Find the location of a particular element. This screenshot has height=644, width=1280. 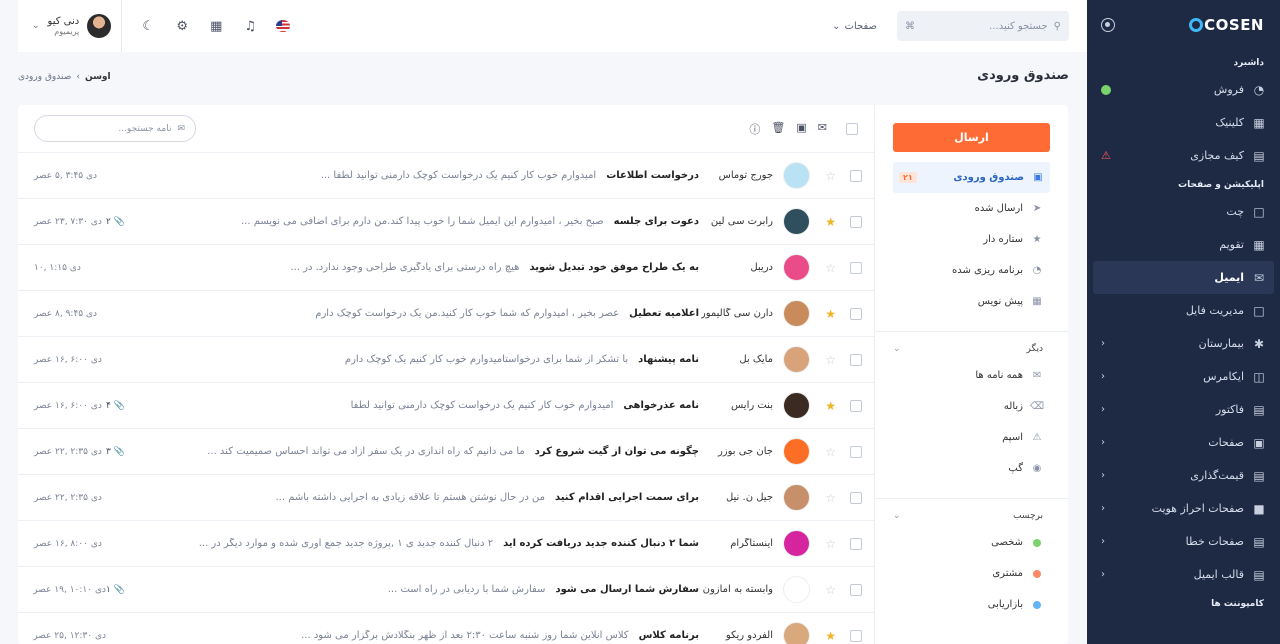

attachment-count-value: ۱ is located at coordinates (108, 589).